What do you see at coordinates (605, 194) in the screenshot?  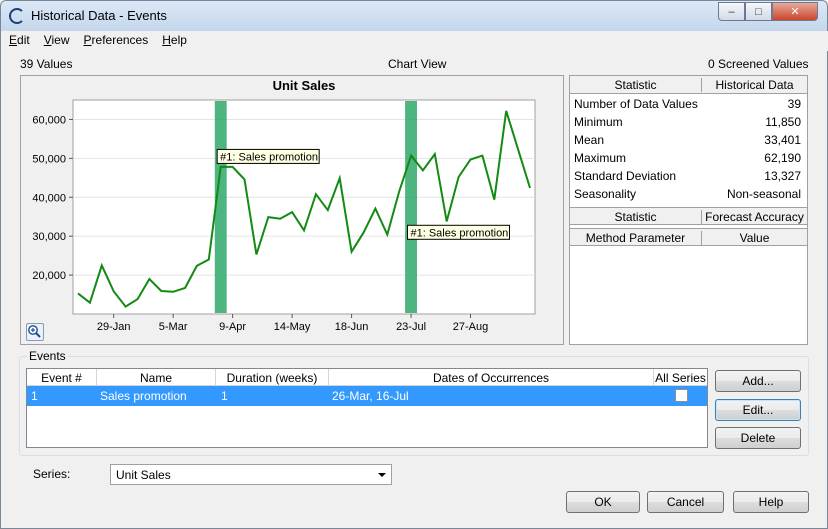 I see `stats-label: Seasonality` at bounding box center [605, 194].